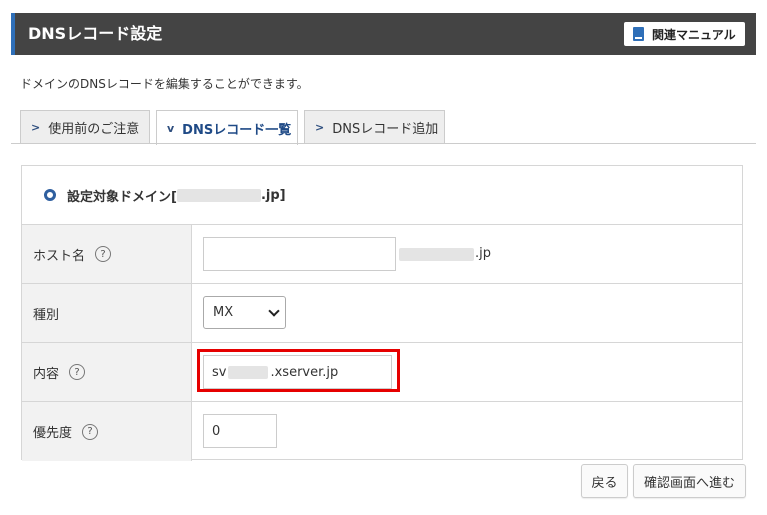  I want to click on host-value: .jp, so click(467, 254).